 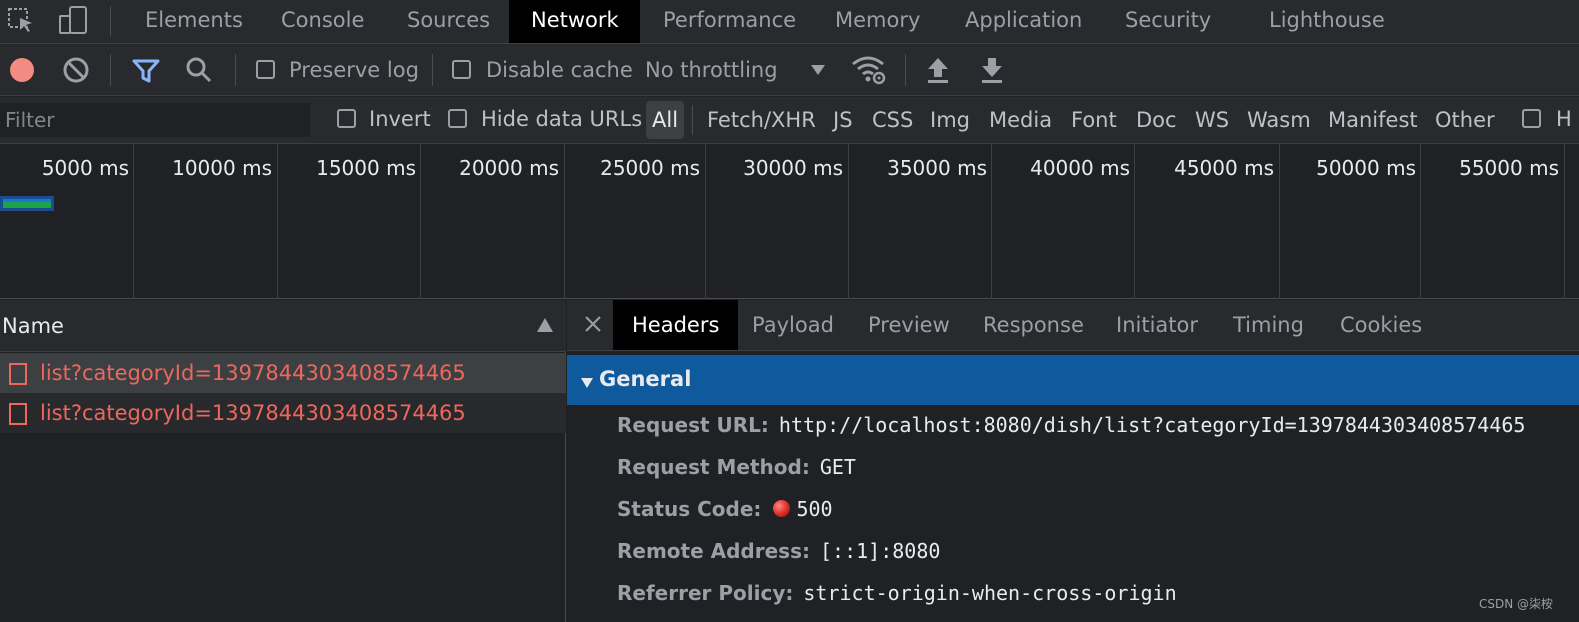 I want to click on search-icon, so click(x=199, y=70).